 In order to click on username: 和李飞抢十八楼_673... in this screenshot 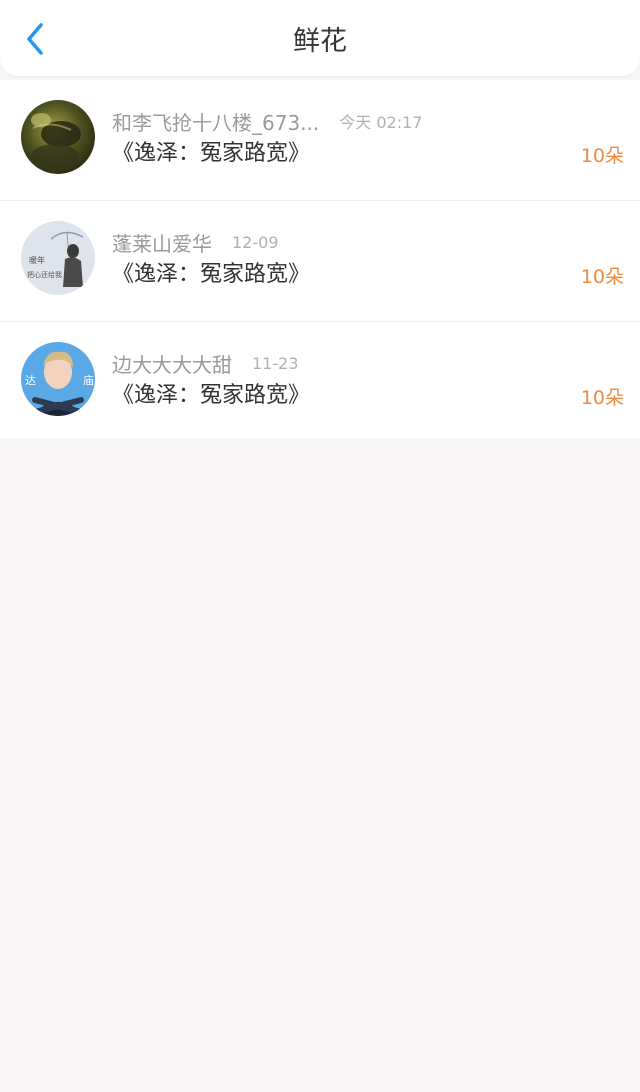, I will do `click(215, 121)`.